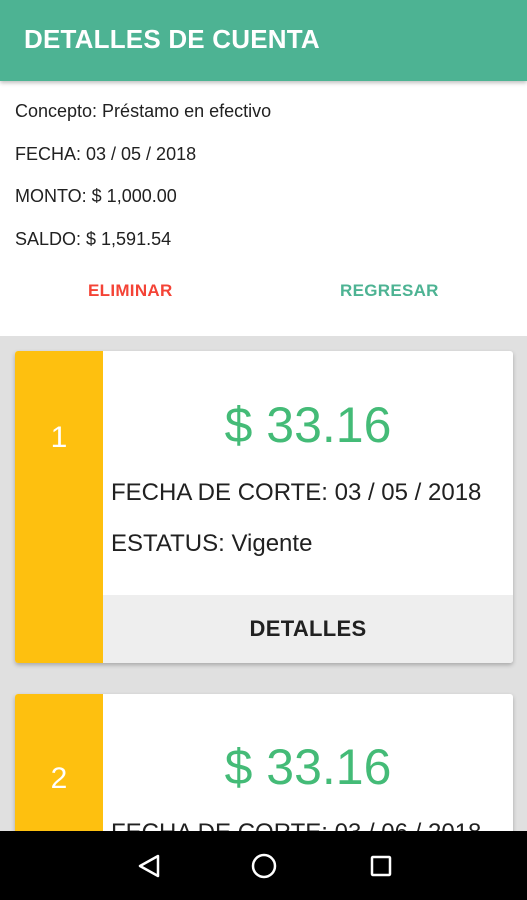  I want to click on home-circle-icon, so click(264, 866).